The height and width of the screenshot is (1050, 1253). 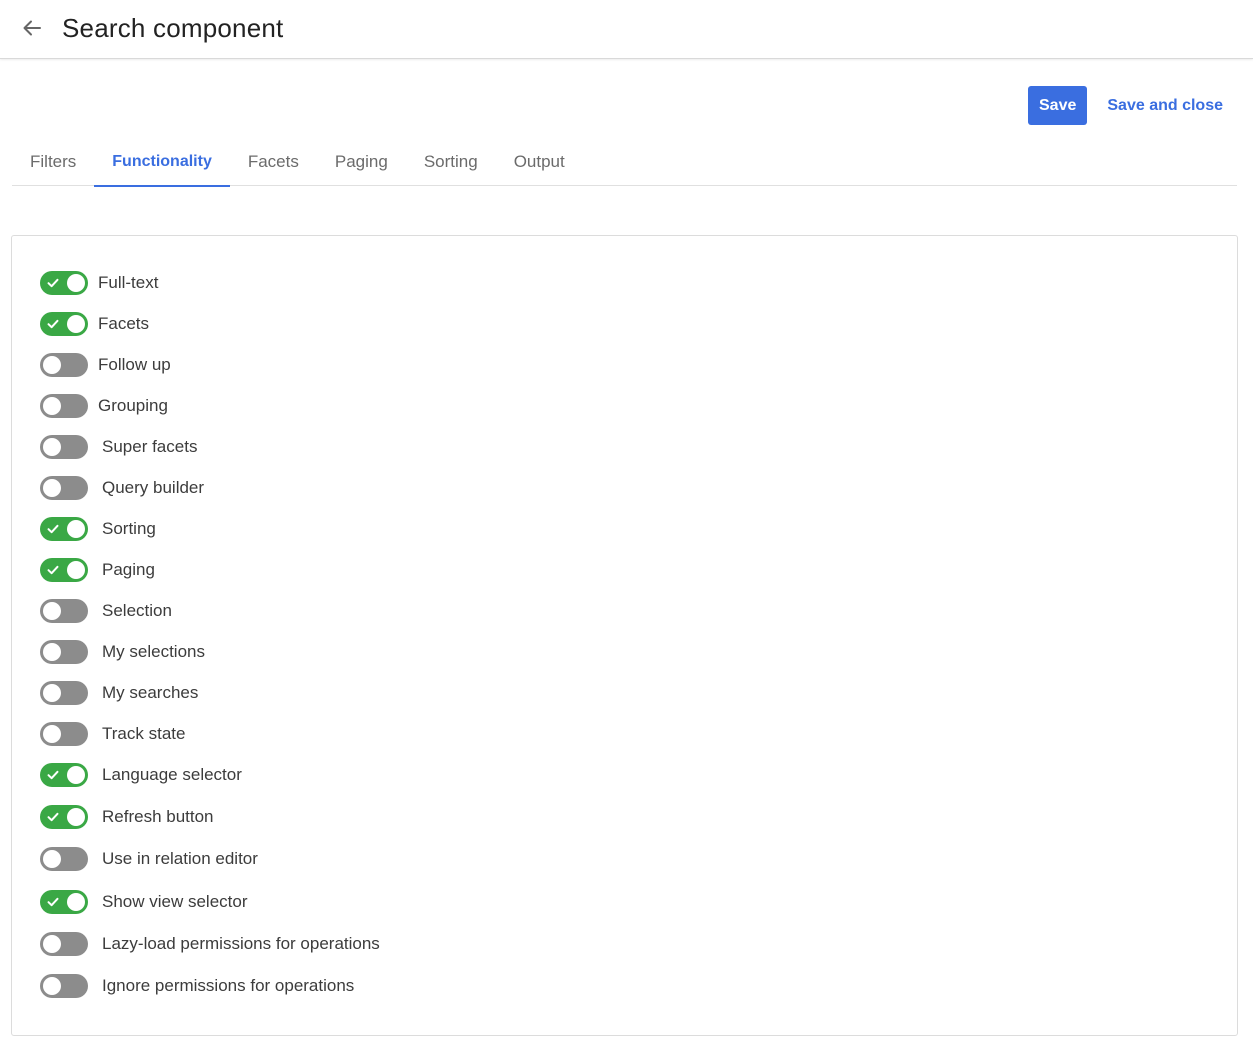 What do you see at coordinates (129, 528) in the screenshot?
I see `toggle-label: Sorting` at bounding box center [129, 528].